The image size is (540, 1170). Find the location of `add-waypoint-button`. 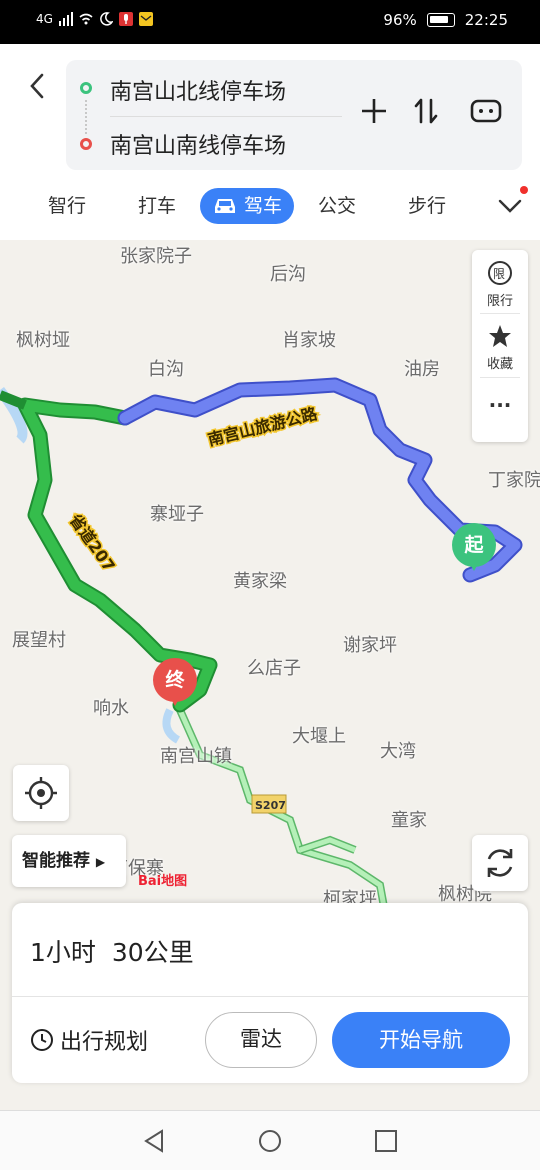

add-waypoint-button is located at coordinates (374, 114).